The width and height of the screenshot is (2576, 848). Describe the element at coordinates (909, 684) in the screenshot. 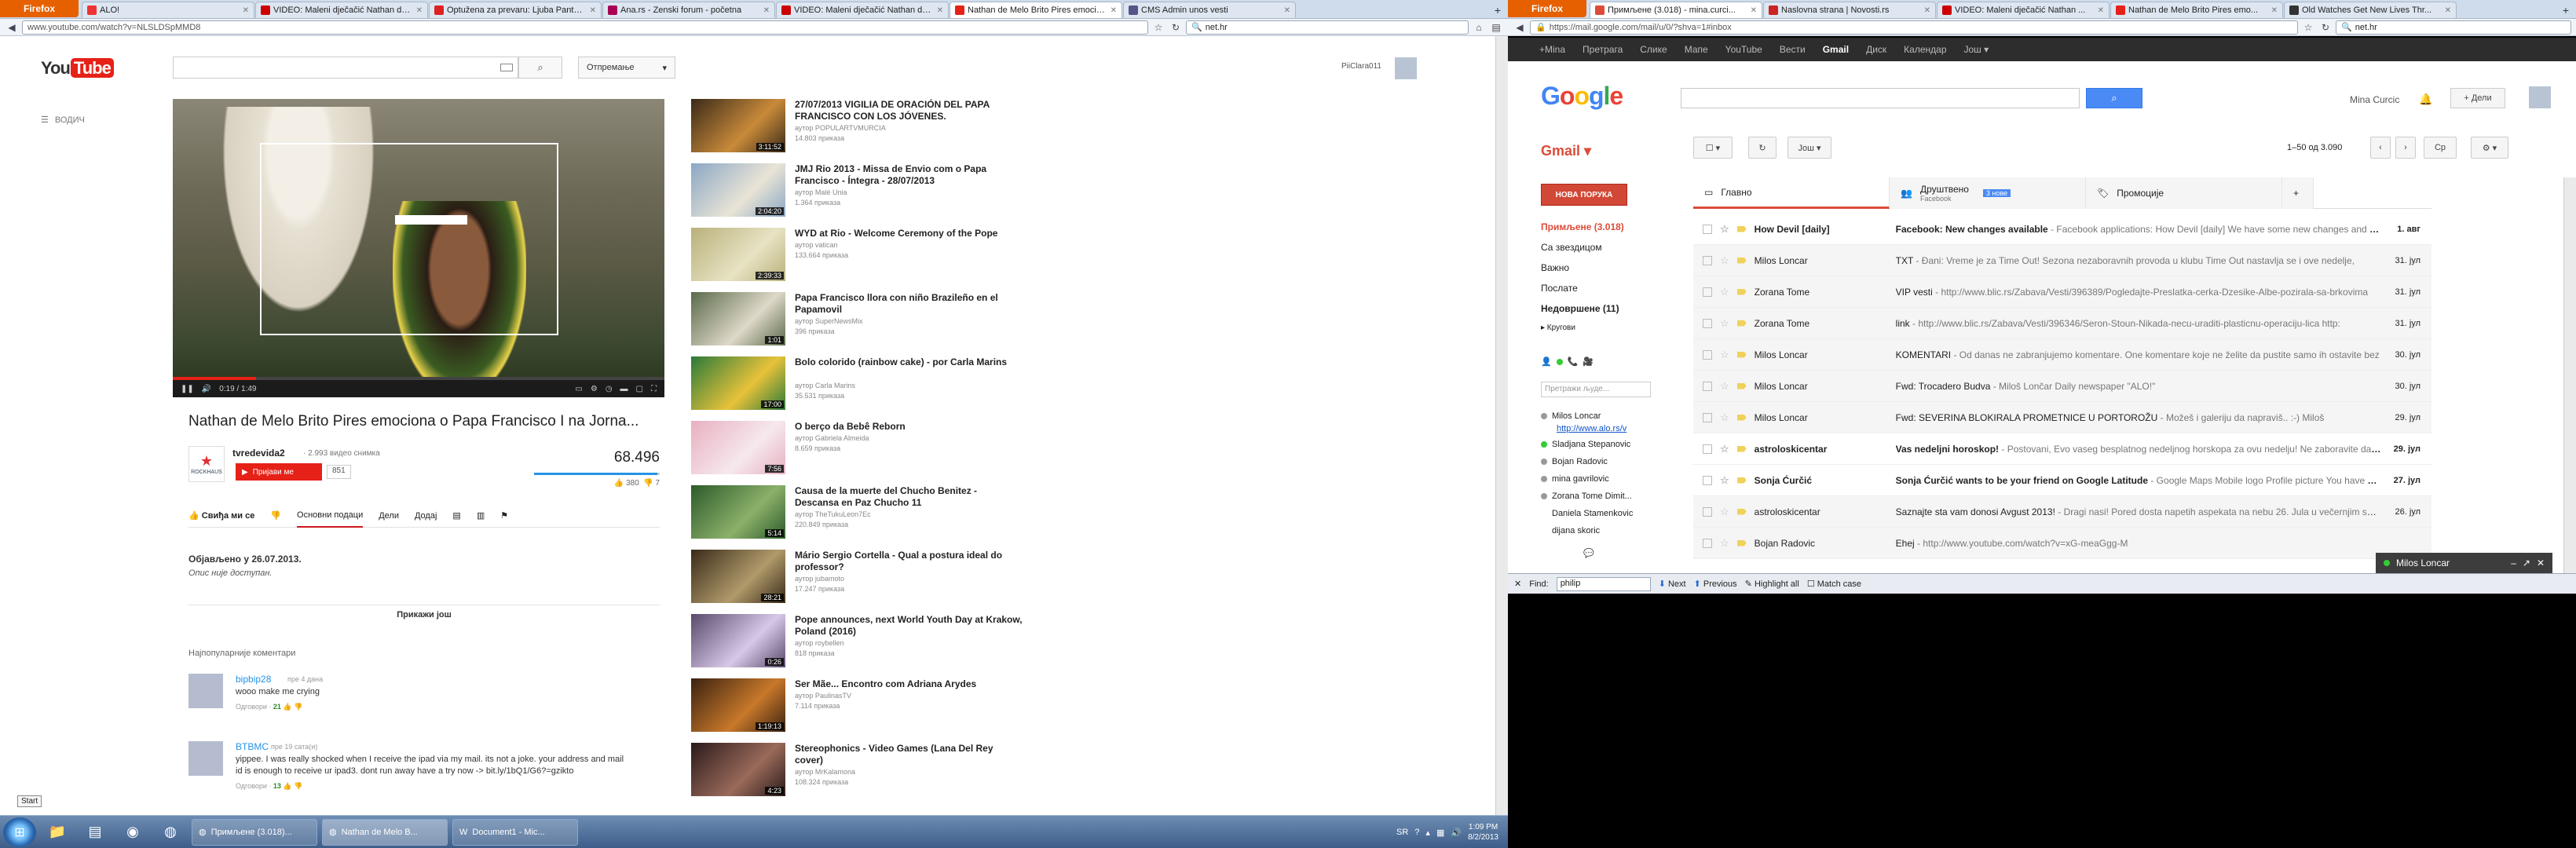

I see `related-video-title: Ser Mãe... Encontro com Adriana Arydes` at that location.